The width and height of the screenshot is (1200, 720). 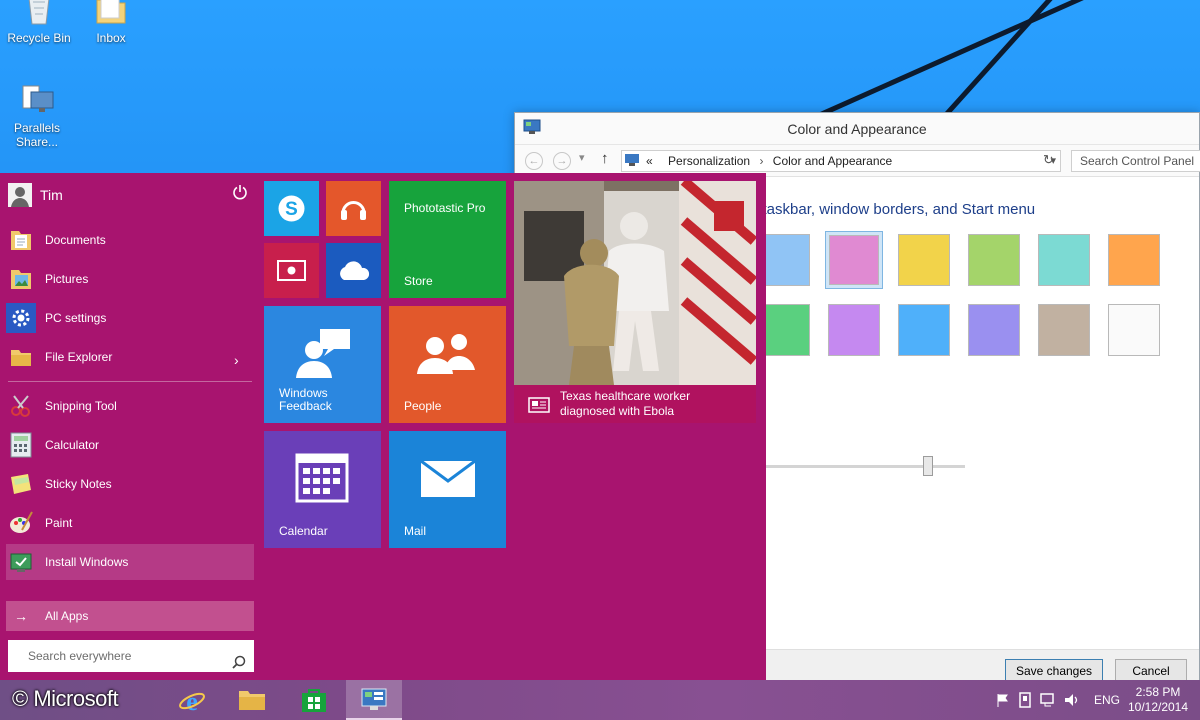 What do you see at coordinates (562, 161) in the screenshot?
I see `forward-button: →` at bounding box center [562, 161].